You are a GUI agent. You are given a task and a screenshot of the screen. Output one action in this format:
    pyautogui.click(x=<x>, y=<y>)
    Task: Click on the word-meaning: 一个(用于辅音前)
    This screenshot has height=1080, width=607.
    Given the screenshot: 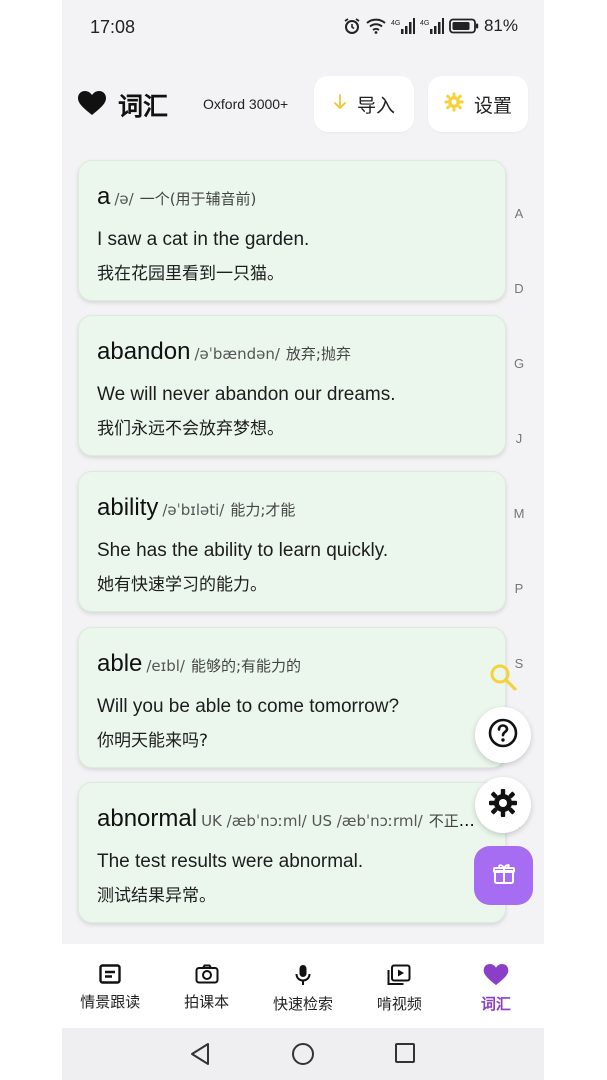 What is the action you would take?
    pyautogui.click(x=198, y=199)
    